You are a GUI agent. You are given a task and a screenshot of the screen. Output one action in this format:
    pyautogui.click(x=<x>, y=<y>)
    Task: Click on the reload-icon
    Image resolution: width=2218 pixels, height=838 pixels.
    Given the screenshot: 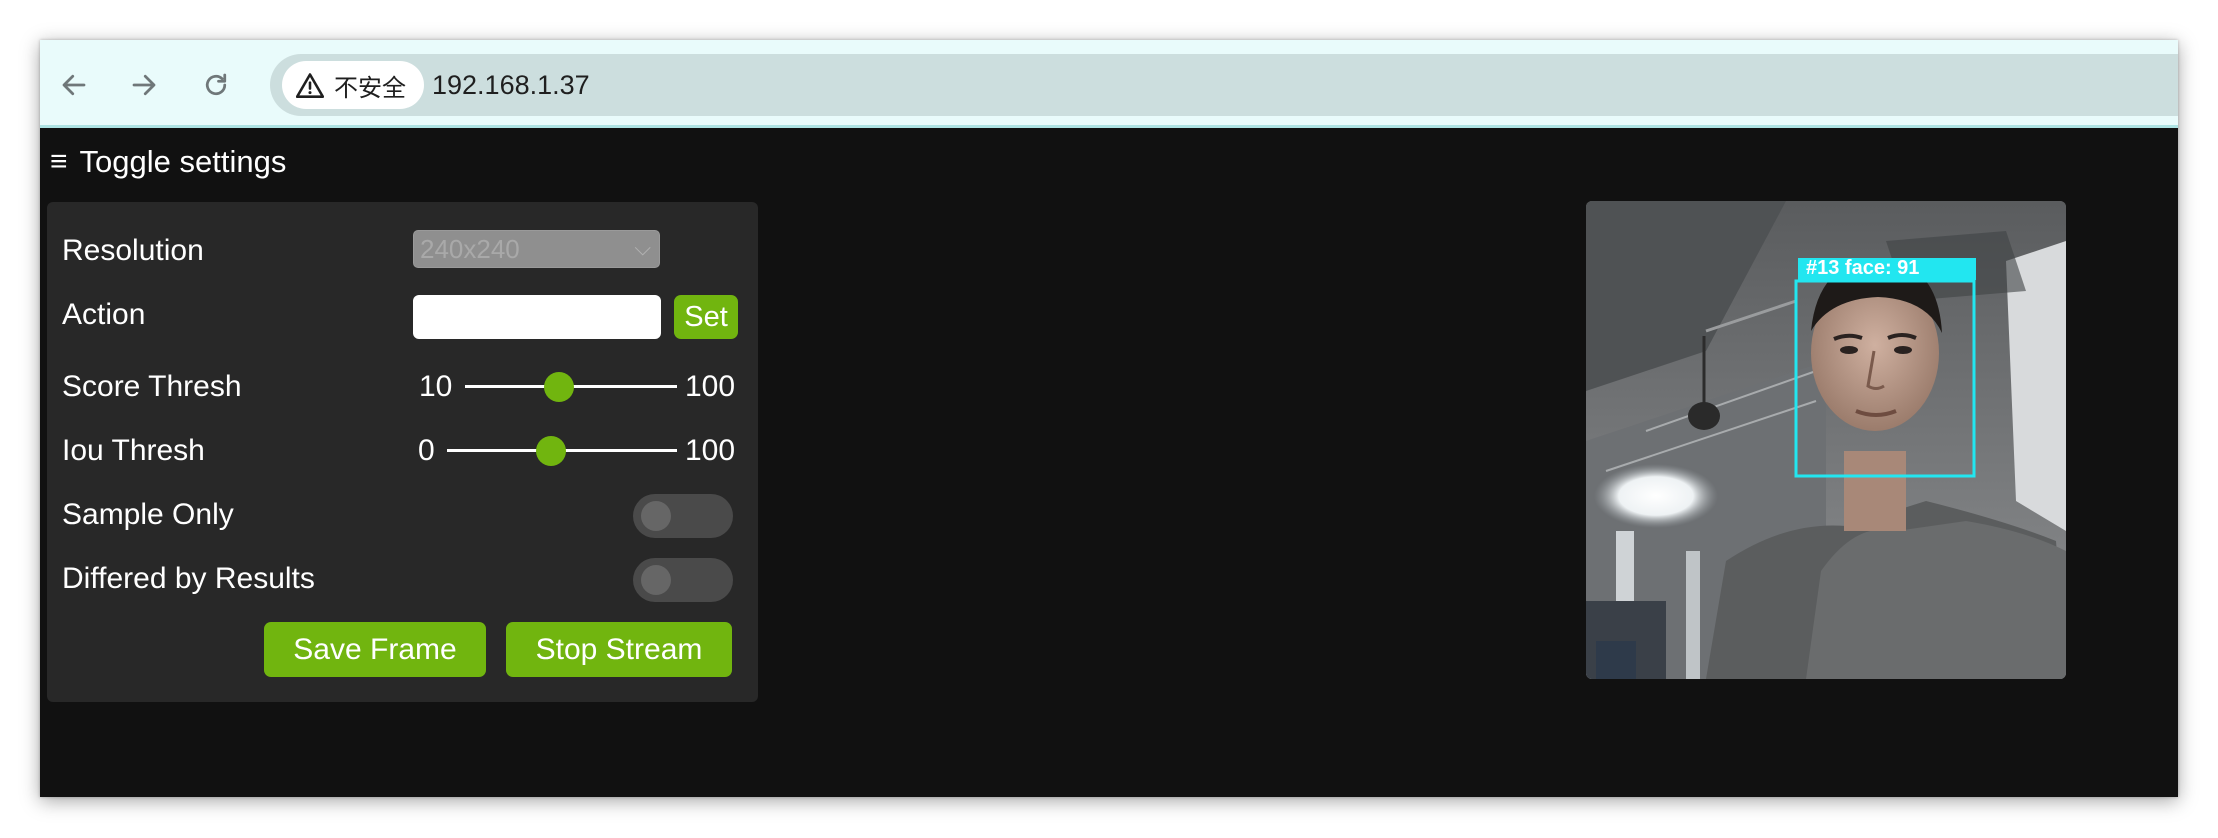 What is the action you would take?
    pyautogui.click(x=216, y=84)
    